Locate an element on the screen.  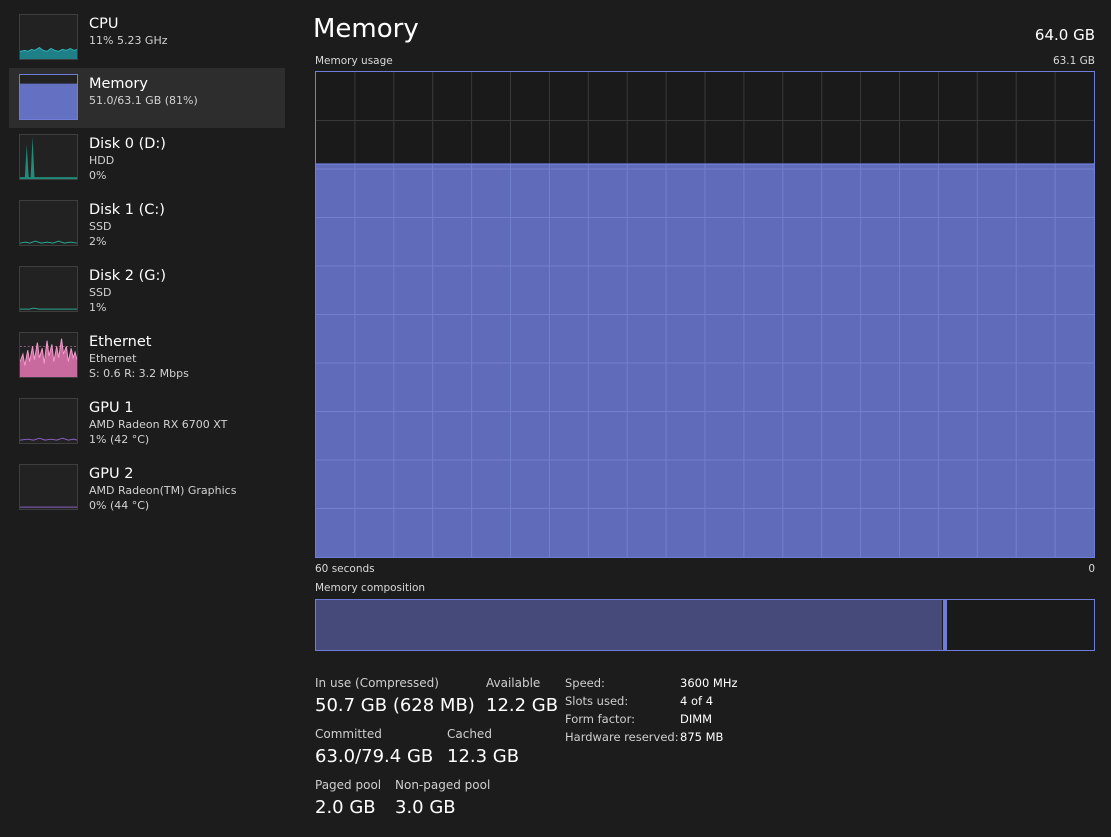
sidebar-item-detail: 51.0/63.1 GB (81%) is located at coordinates (143, 100).